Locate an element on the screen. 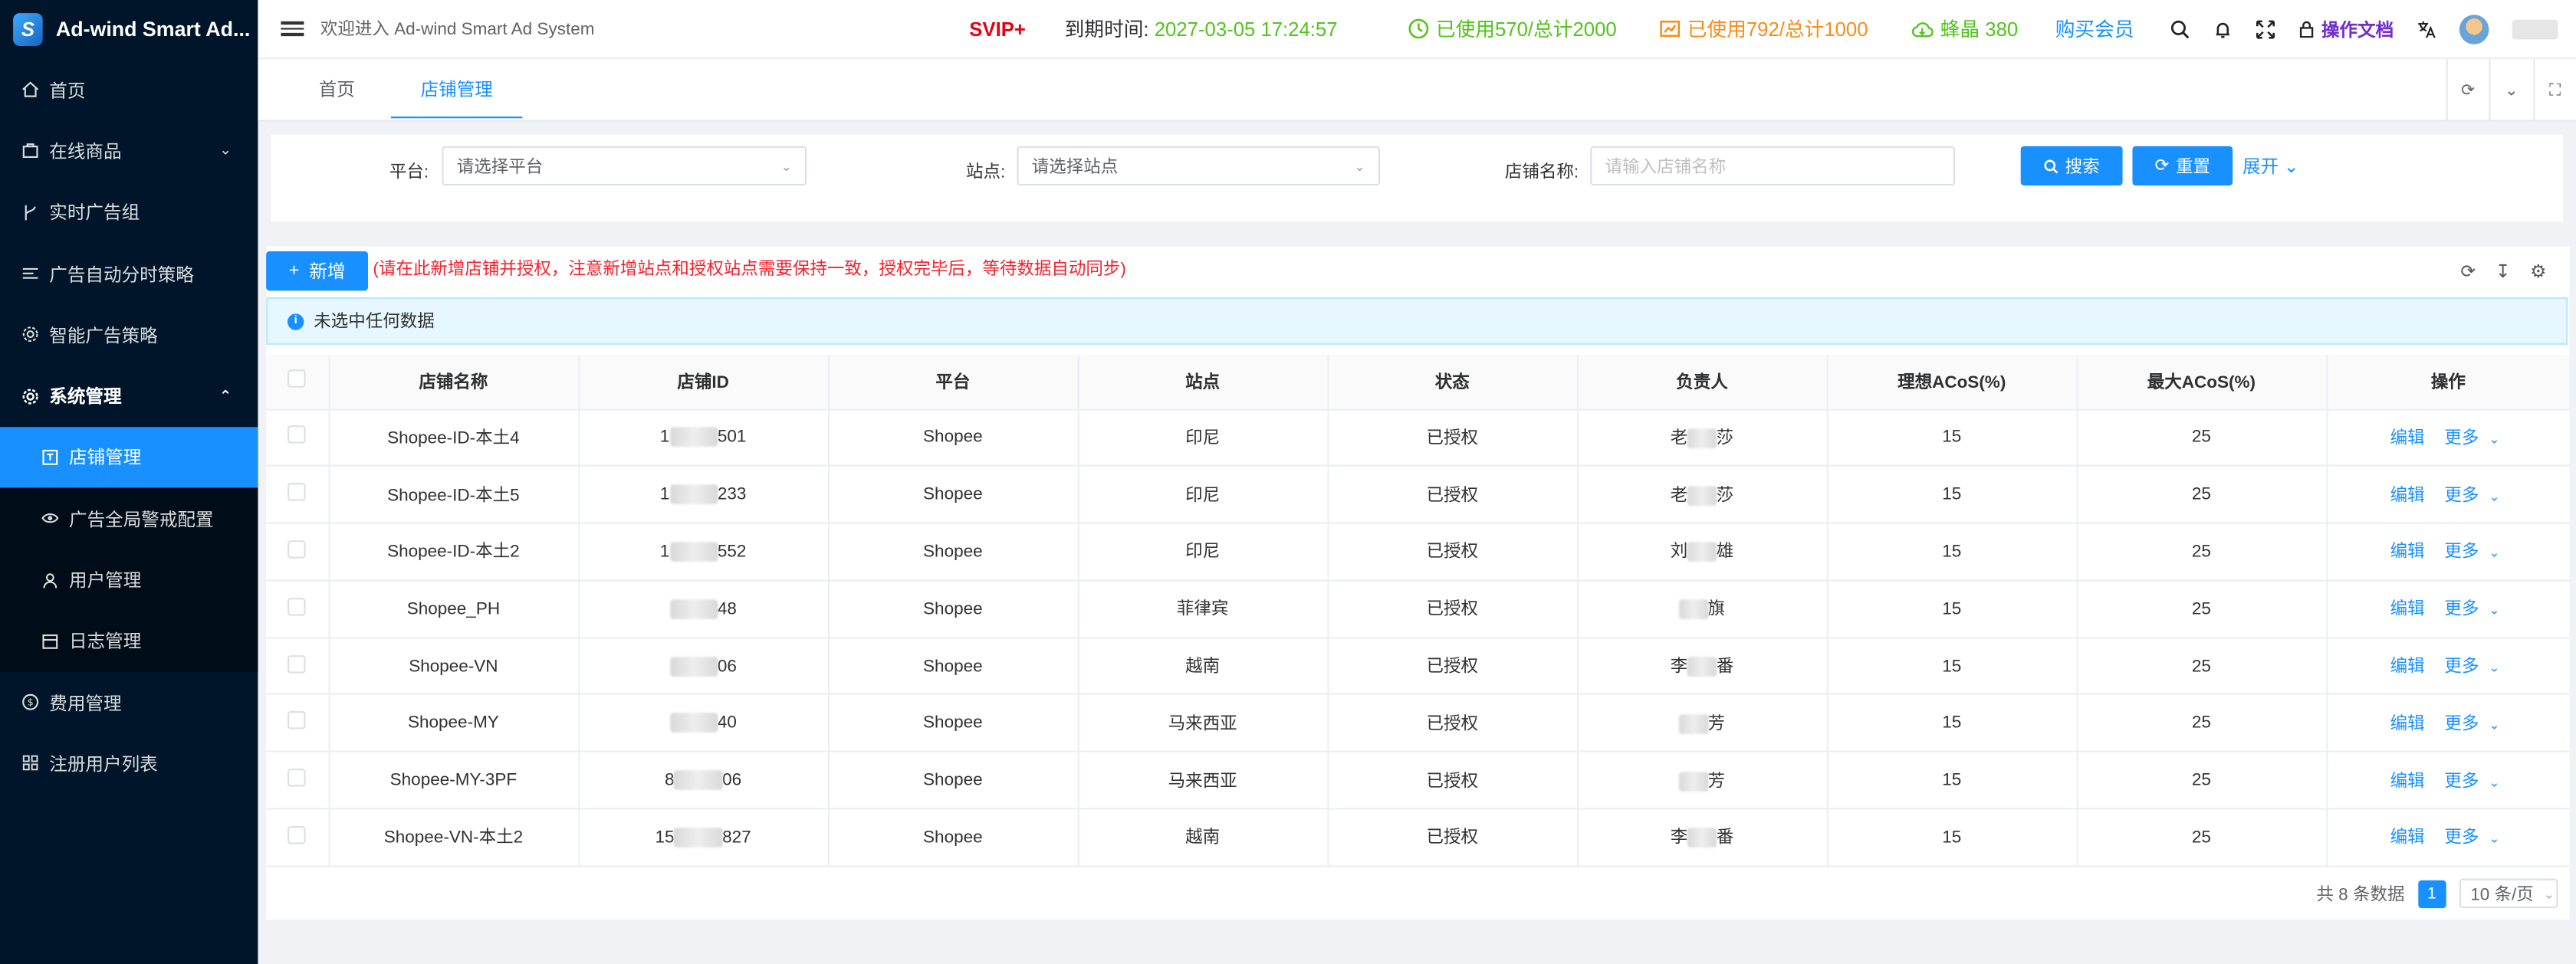 This screenshot has width=2576, height=964. tab-dropdown-icon: ⌄ is located at coordinates (2511, 90).